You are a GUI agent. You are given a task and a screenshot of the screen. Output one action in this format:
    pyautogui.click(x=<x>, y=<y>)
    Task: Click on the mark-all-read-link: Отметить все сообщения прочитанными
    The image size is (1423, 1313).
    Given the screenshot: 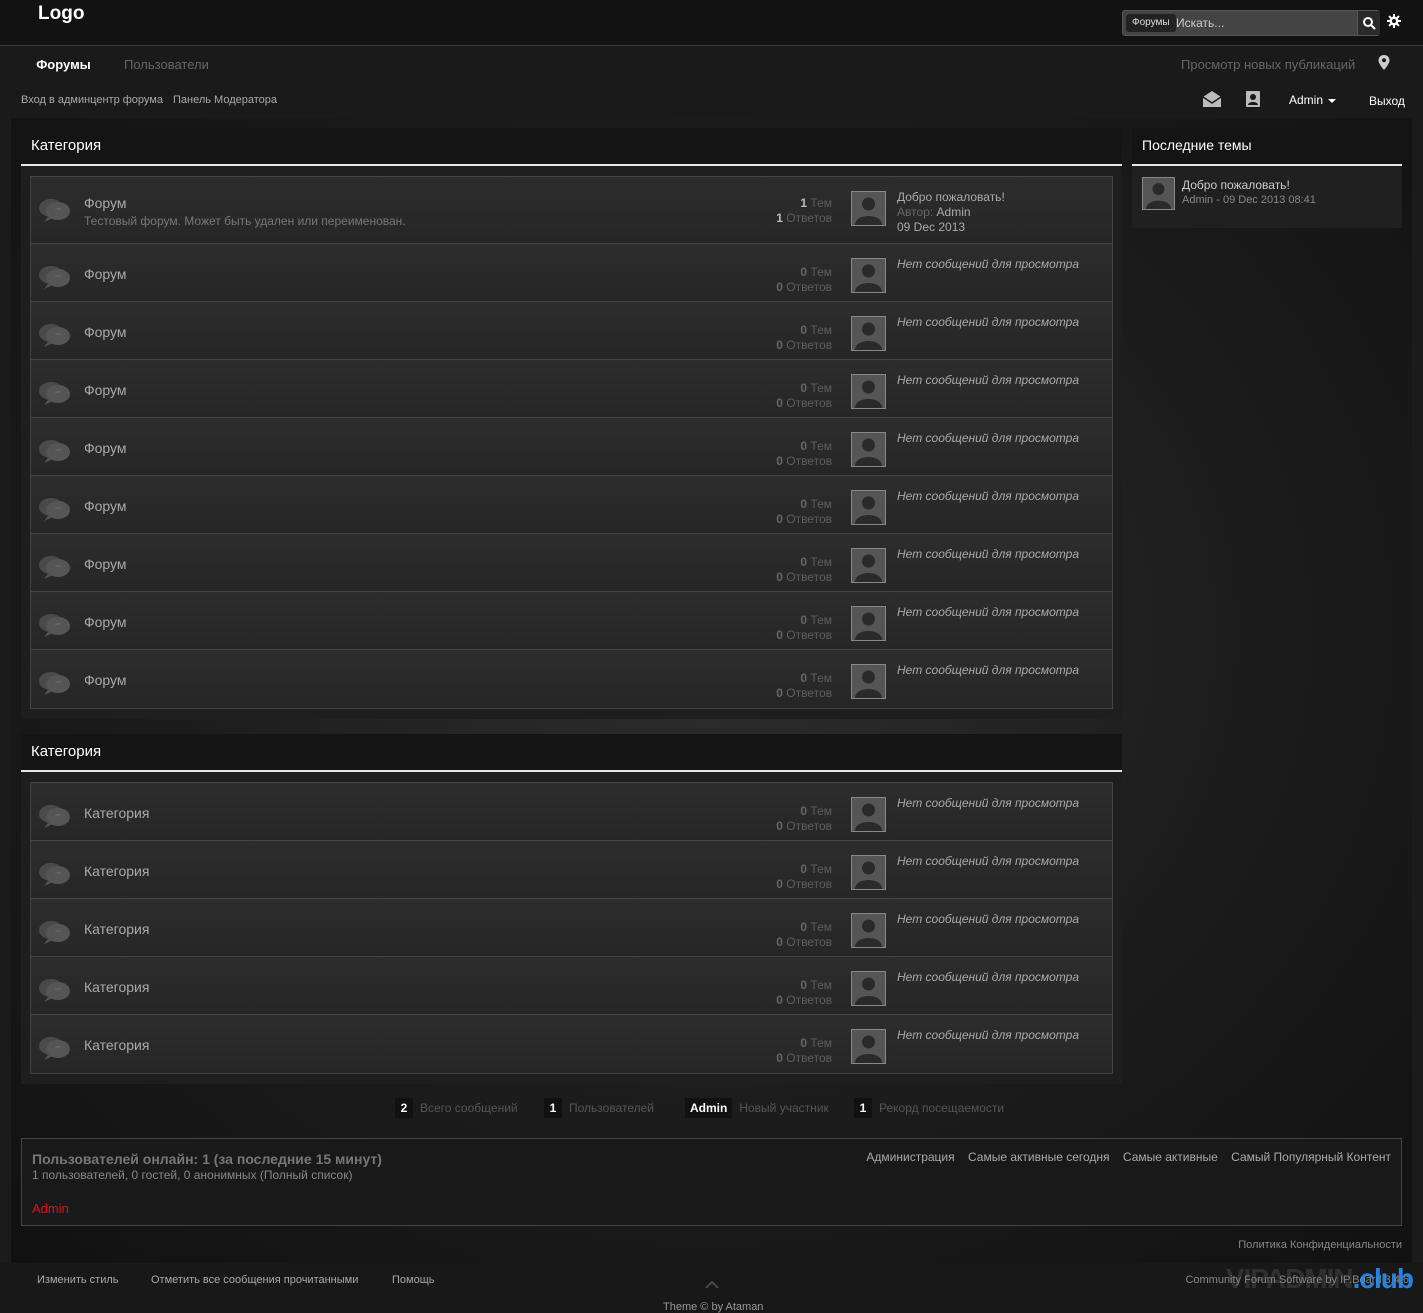 What is the action you would take?
    pyautogui.click(x=254, y=1280)
    